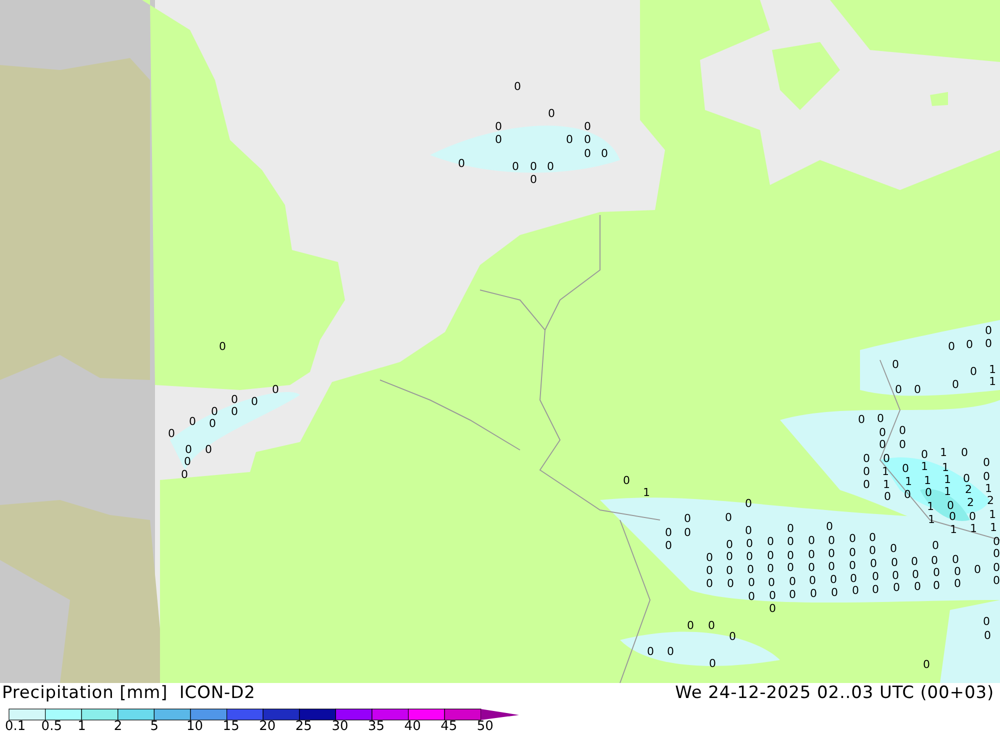 The height and width of the screenshot is (733, 1000). Describe the element at coordinates (82, 726) in the screenshot. I see `colorbar-tick-label: 1` at that location.